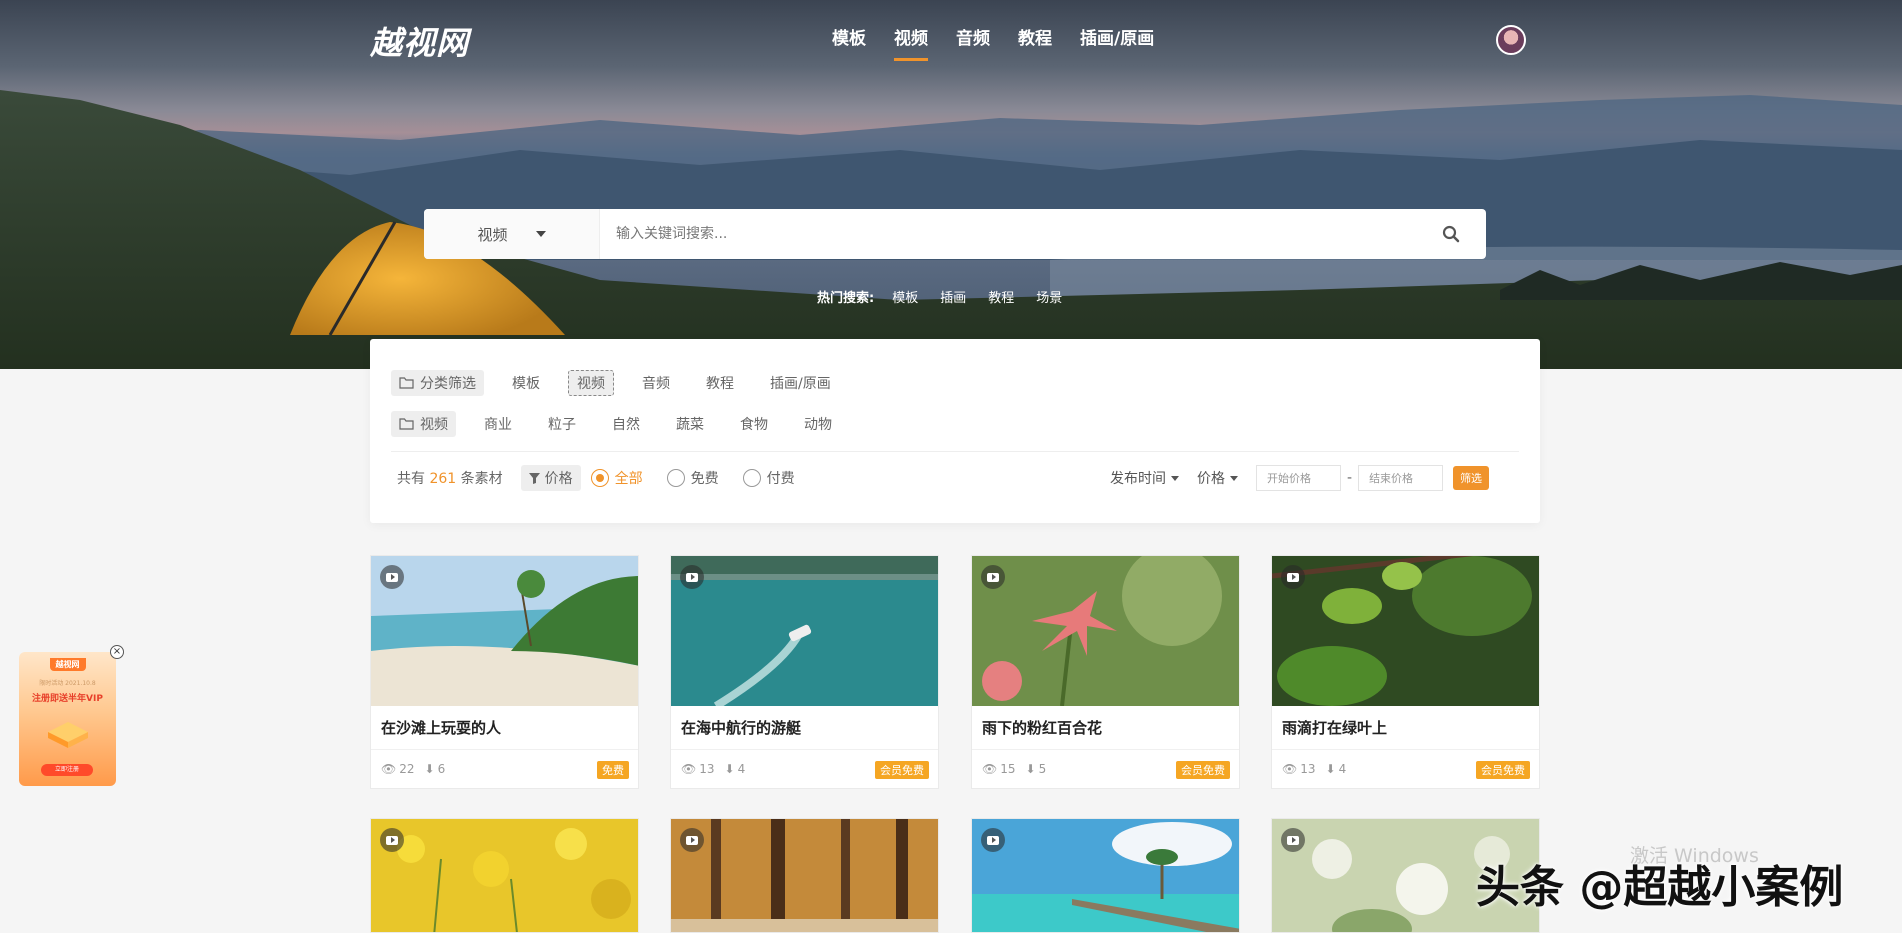  What do you see at coordinates (849, 42) in the screenshot?
I see `nav-item-templates: 模板` at bounding box center [849, 42].